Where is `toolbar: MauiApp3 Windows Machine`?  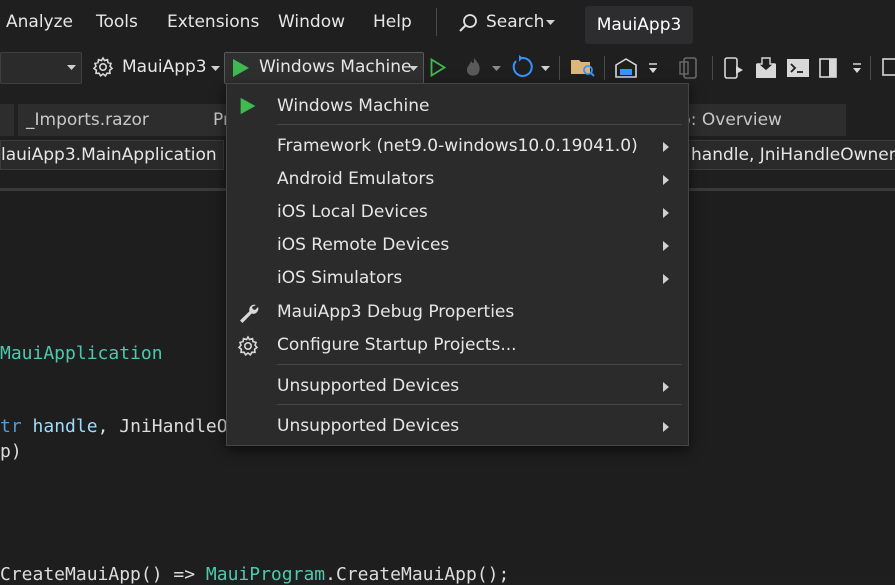 toolbar: MauiApp3 Windows Machine is located at coordinates (447, 68).